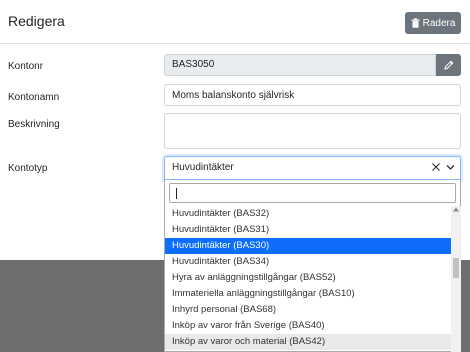 The height and width of the screenshot is (352, 470). What do you see at coordinates (312, 131) in the screenshot?
I see `beskrivning-textarea` at bounding box center [312, 131].